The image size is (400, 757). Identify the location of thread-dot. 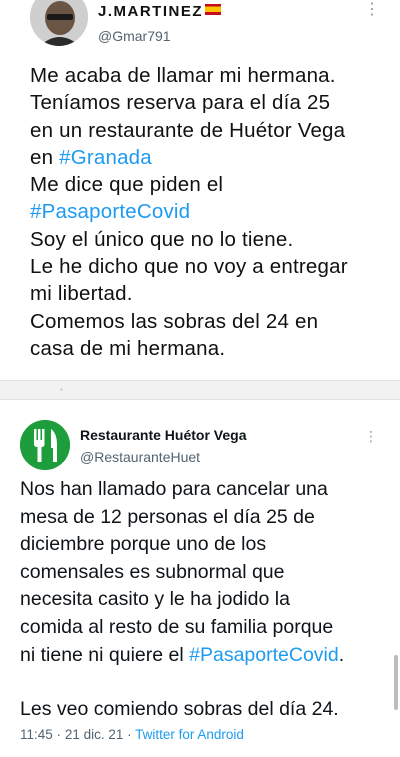
(61, 389).